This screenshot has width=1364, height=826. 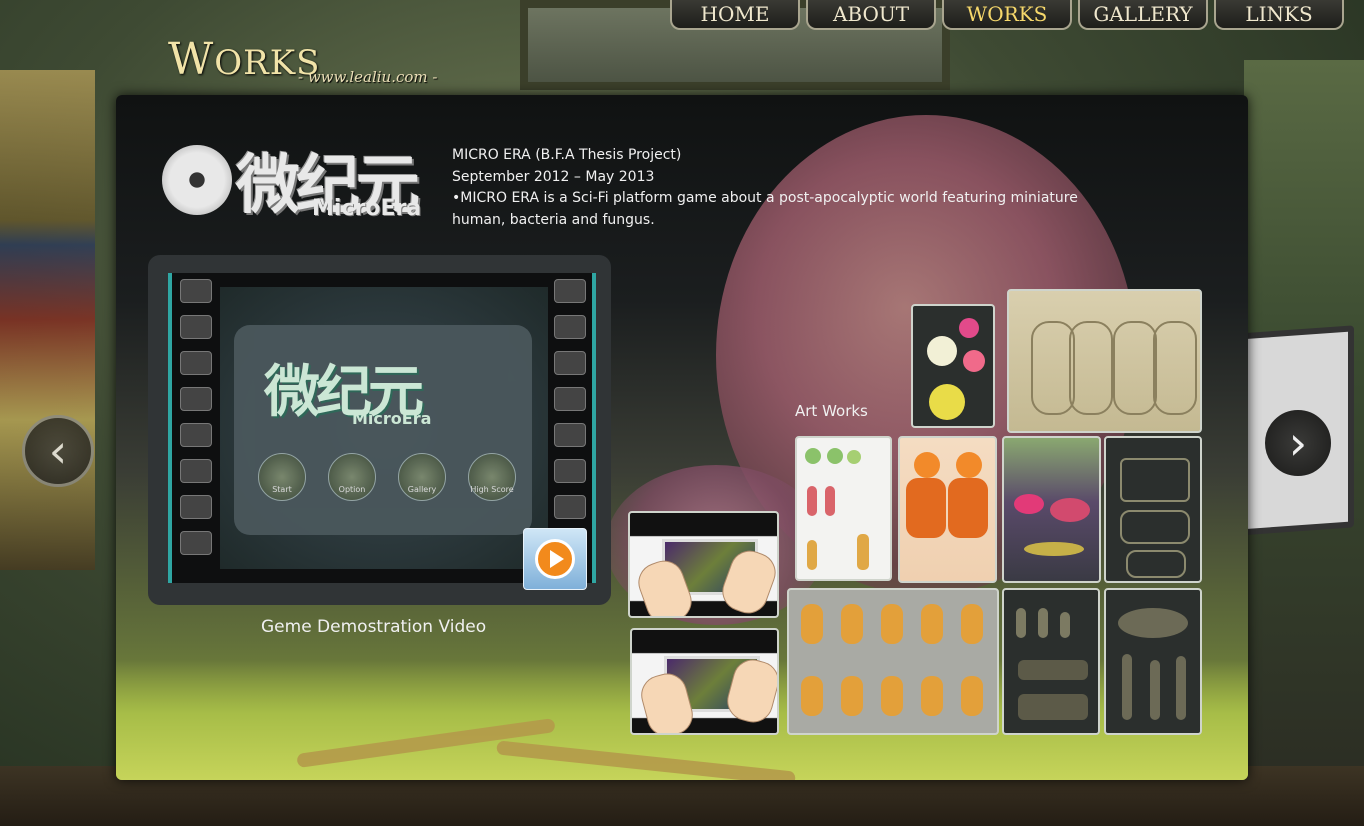 I want to click on chevron-left-icon: ‹, so click(x=58, y=451).